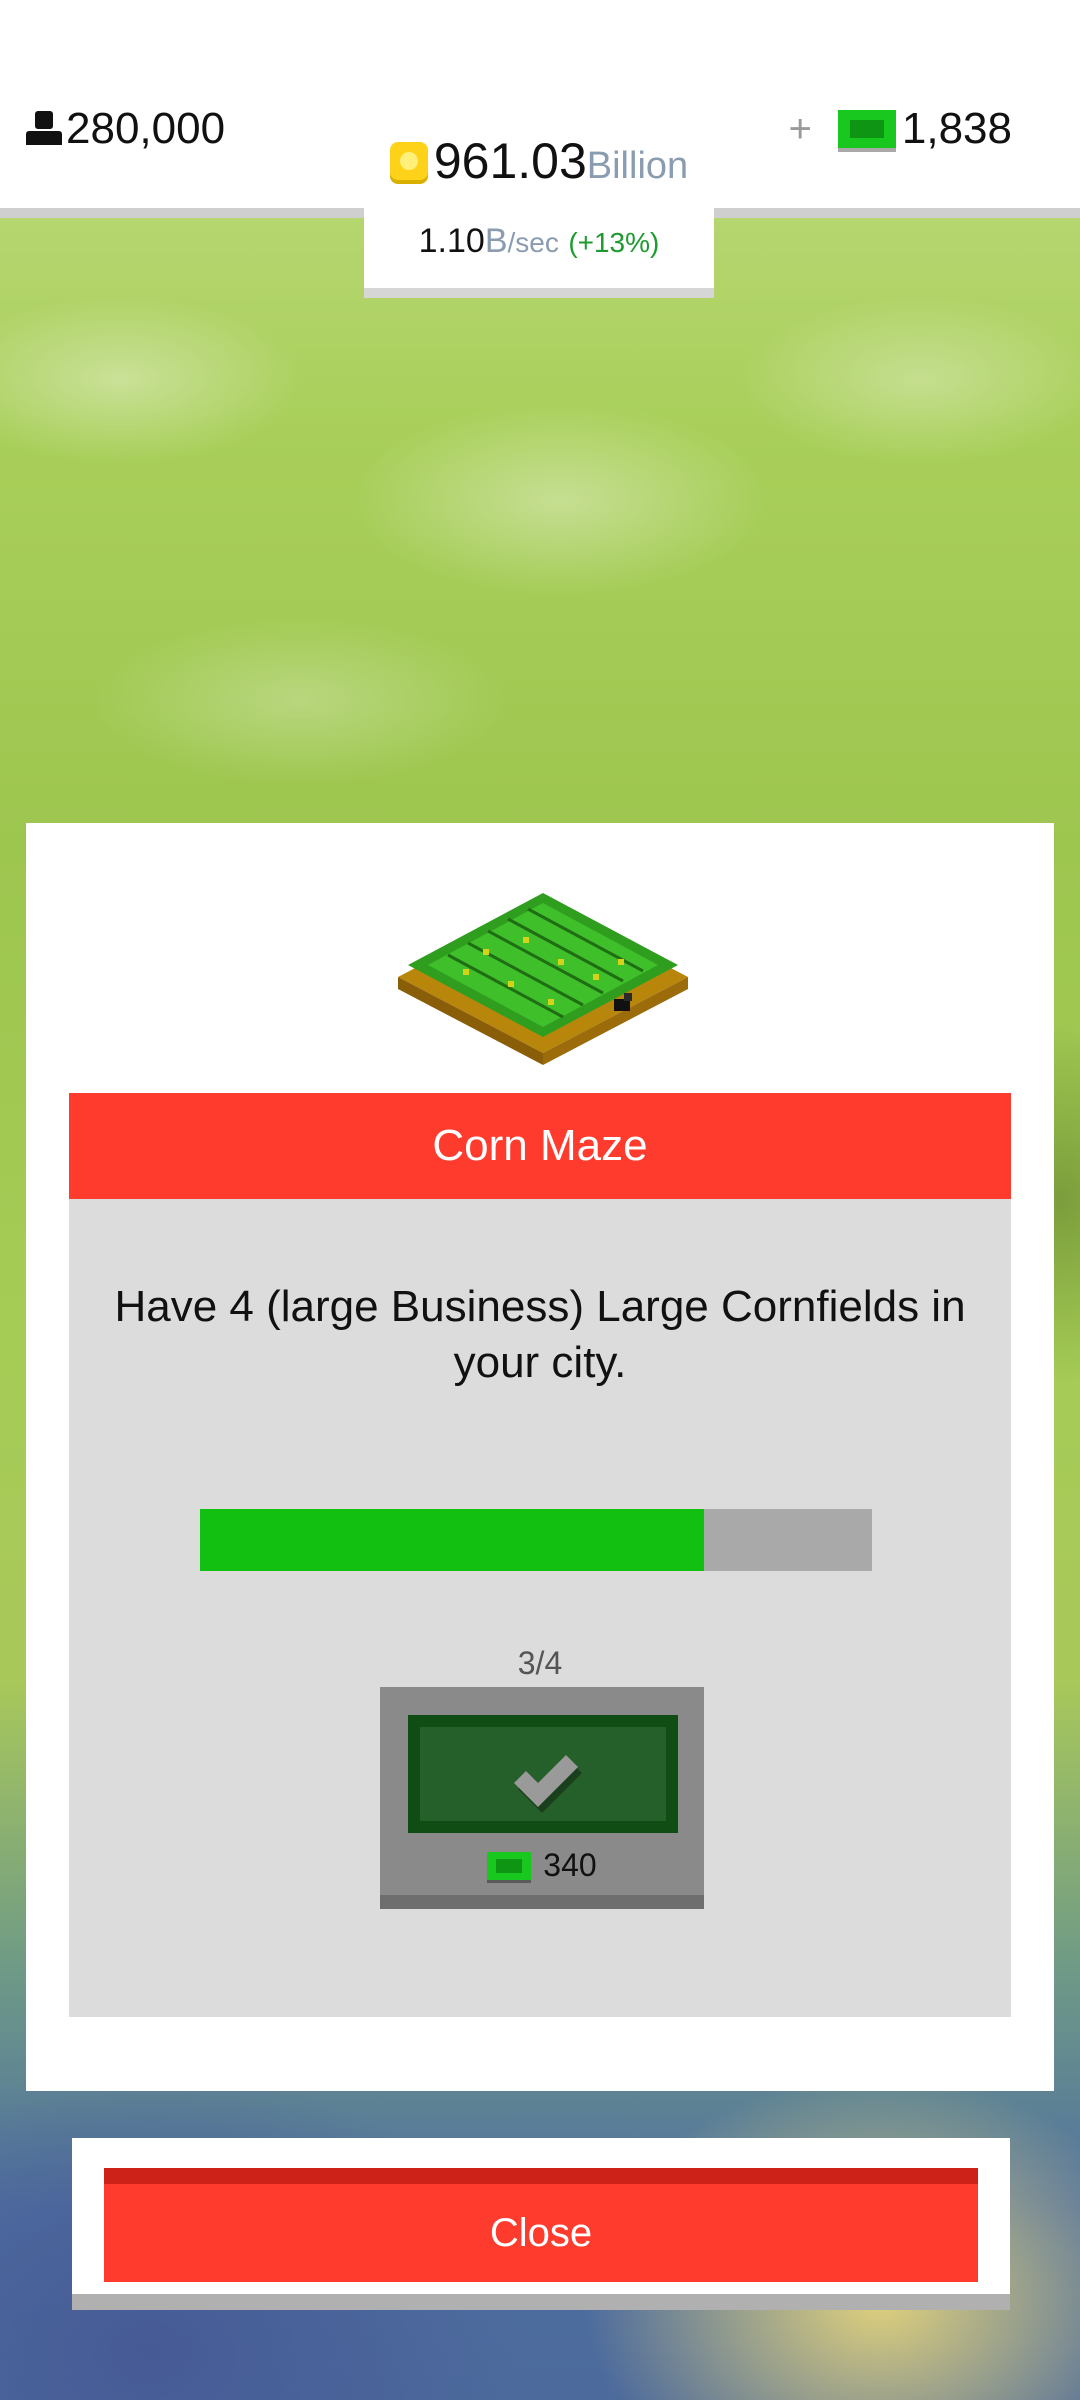 The width and height of the screenshot is (1080, 2400). I want to click on population-value: 280,000, so click(146, 128).